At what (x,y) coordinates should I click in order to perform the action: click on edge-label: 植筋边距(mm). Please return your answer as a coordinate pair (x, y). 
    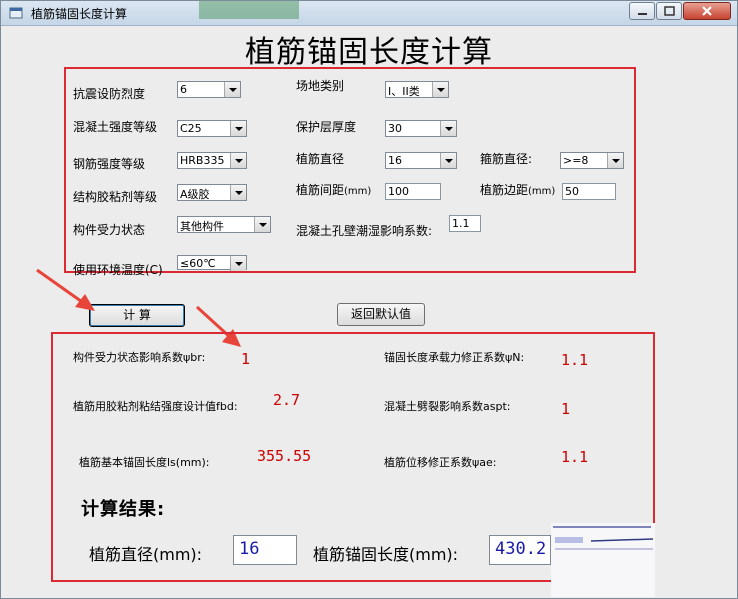
    Looking at the image, I should click on (518, 190).